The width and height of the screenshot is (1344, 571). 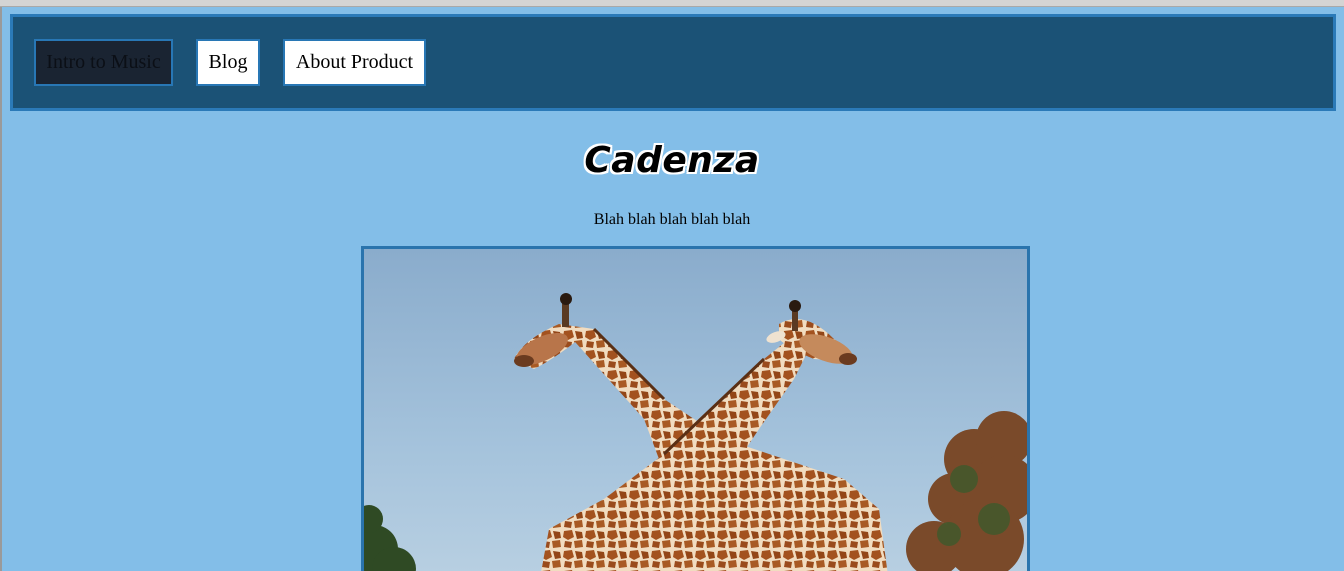 I want to click on window-left-edge, so click(x=1, y=289).